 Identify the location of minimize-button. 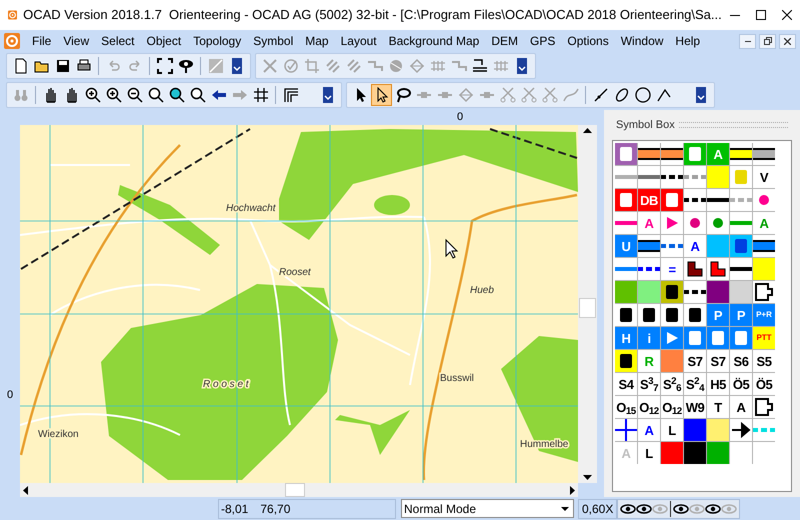
(747, 41).